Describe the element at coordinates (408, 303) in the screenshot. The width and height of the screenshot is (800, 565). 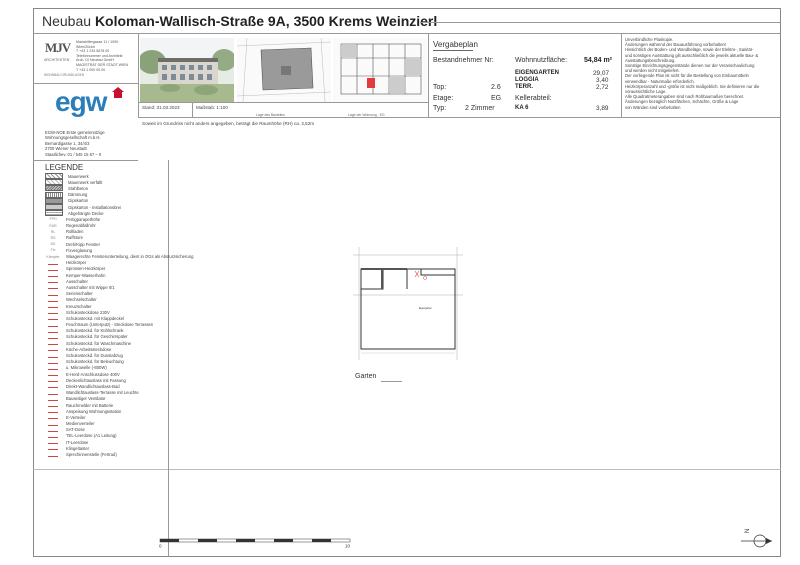
I see `floor-plan-drawing: Eigengarten` at that location.